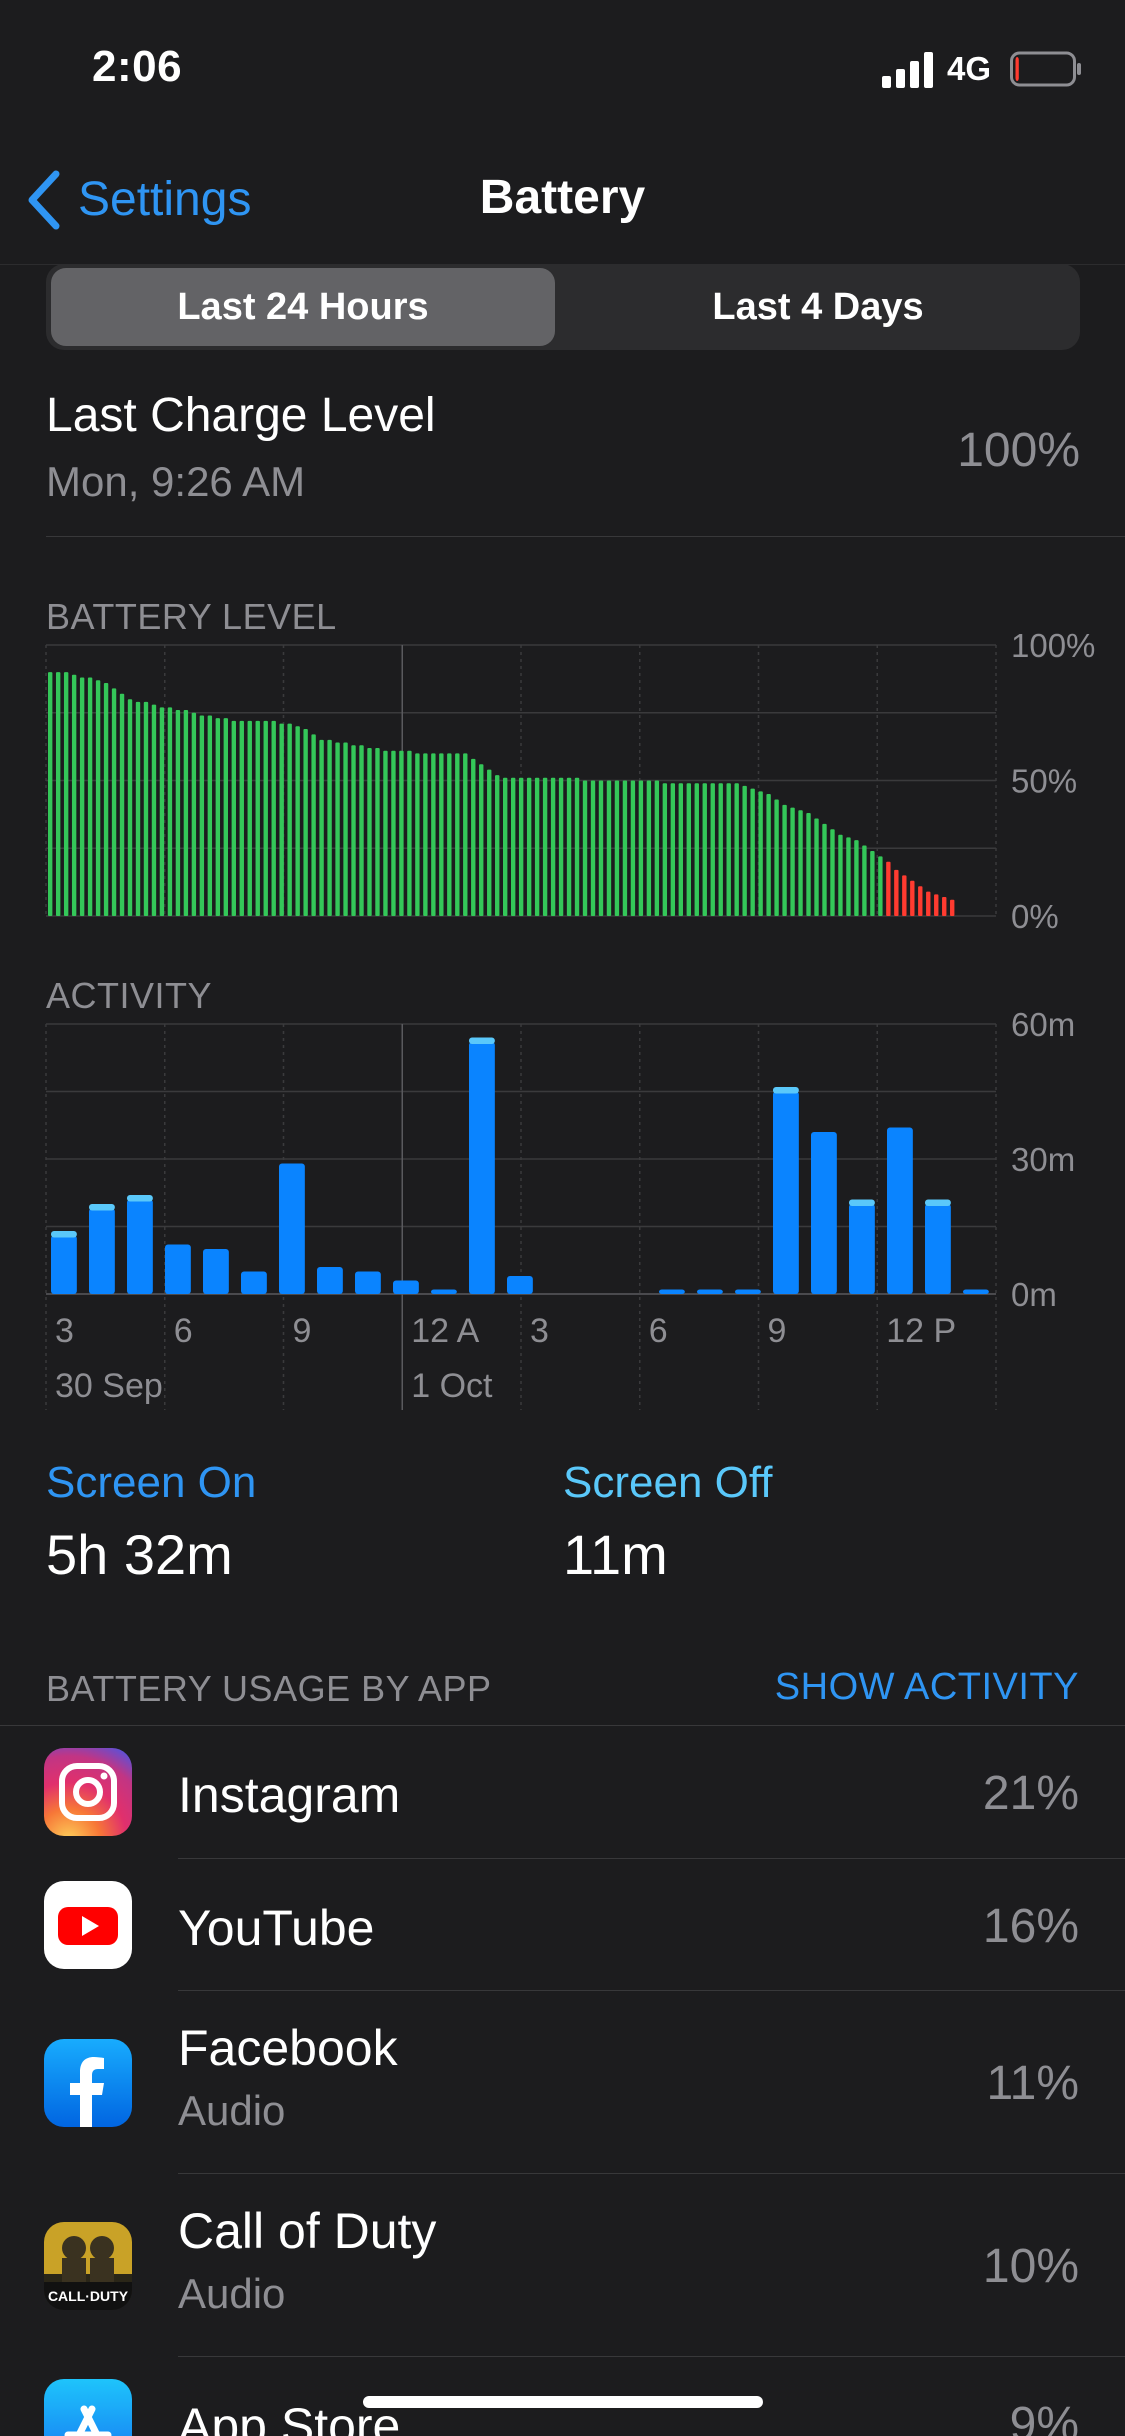 The image size is (1125, 2436). What do you see at coordinates (615, 1554) in the screenshot?
I see `screen-off-value: 11m` at bounding box center [615, 1554].